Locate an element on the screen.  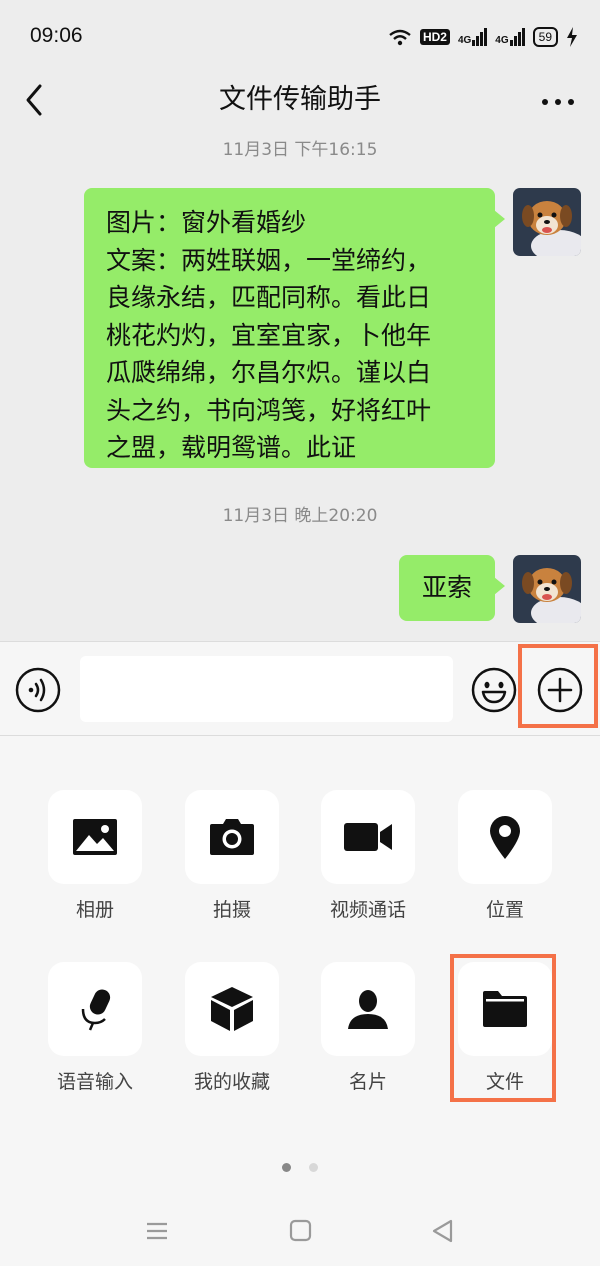
signal-icon-1: 4G is located at coordinates (472, 37).